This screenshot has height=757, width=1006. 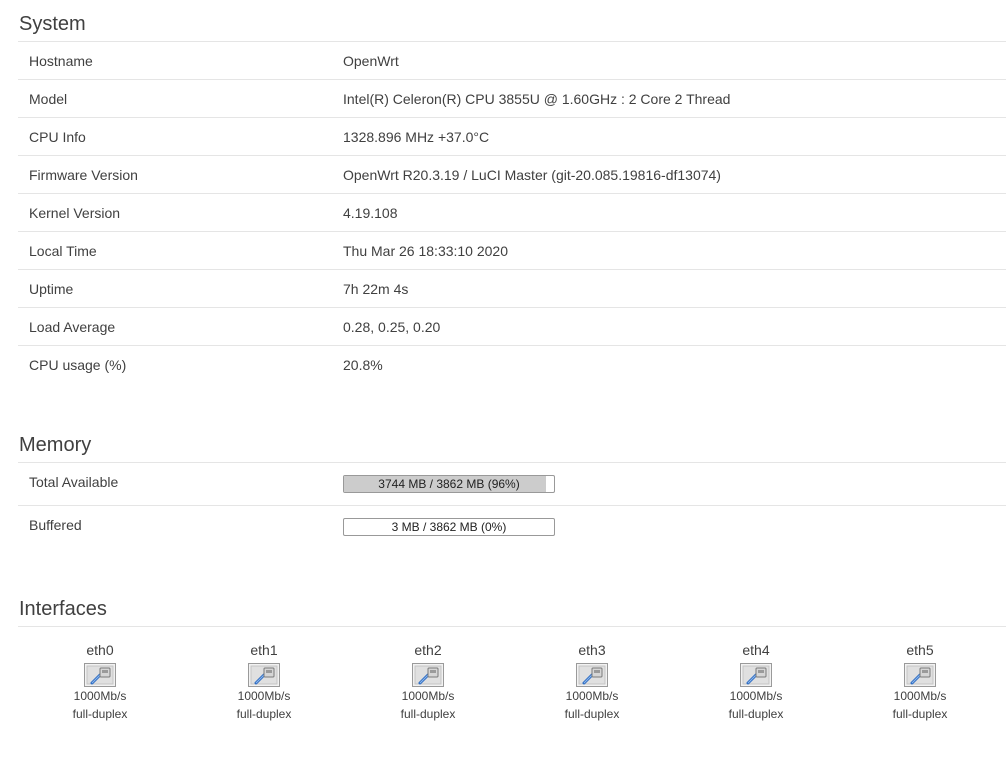 I want to click on system-row-load-average: Load Average 0.28, 0.25, 0.20, so click(x=512, y=327).